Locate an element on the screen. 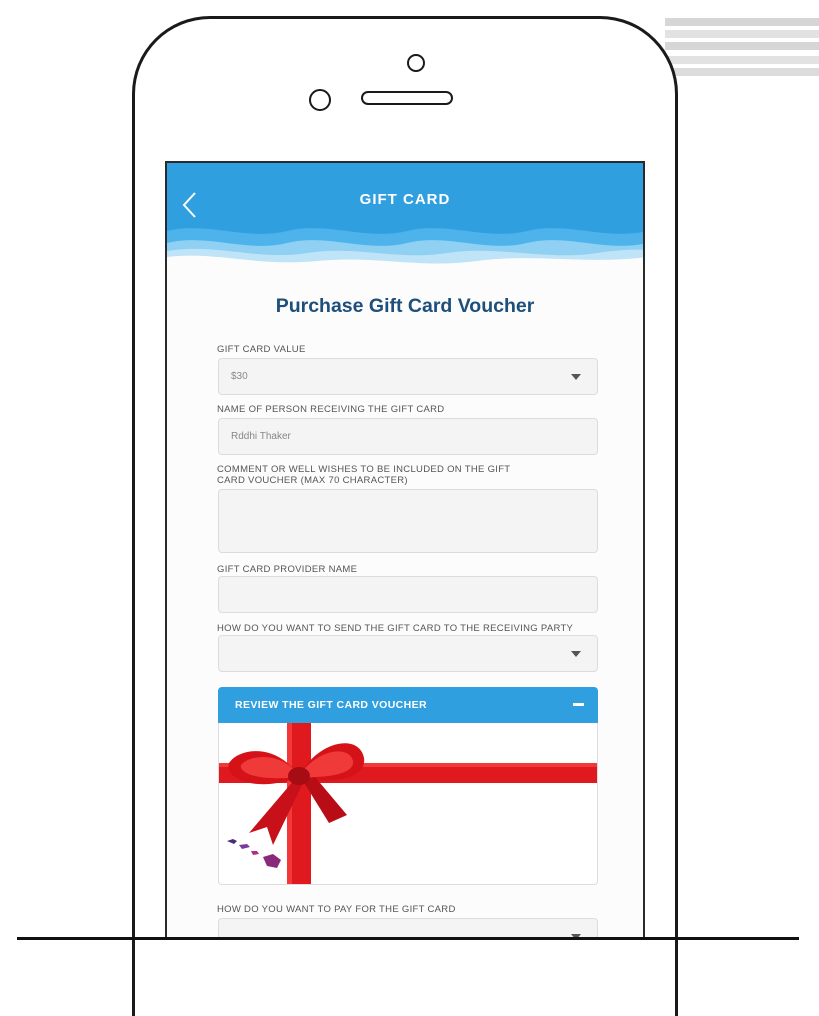 Image resolution: width=819 pixels, height=1016 pixels. provider-name-label: GIFT CARD PROVIDER NAME is located at coordinates (287, 569).